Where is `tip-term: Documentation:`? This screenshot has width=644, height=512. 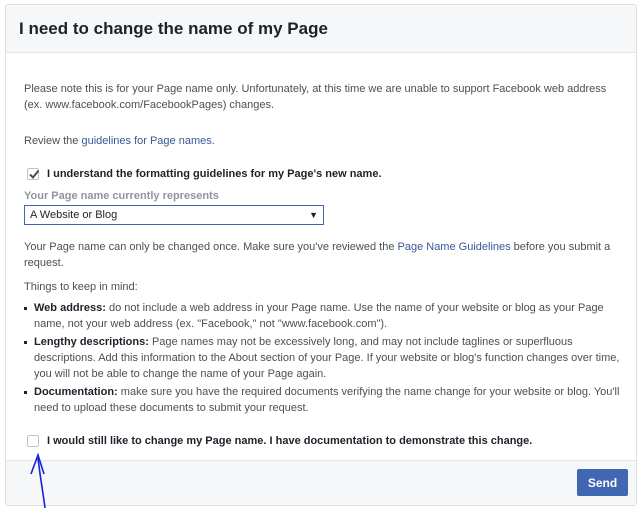
tip-term: Documentation: is located at coordinates (76, 392).